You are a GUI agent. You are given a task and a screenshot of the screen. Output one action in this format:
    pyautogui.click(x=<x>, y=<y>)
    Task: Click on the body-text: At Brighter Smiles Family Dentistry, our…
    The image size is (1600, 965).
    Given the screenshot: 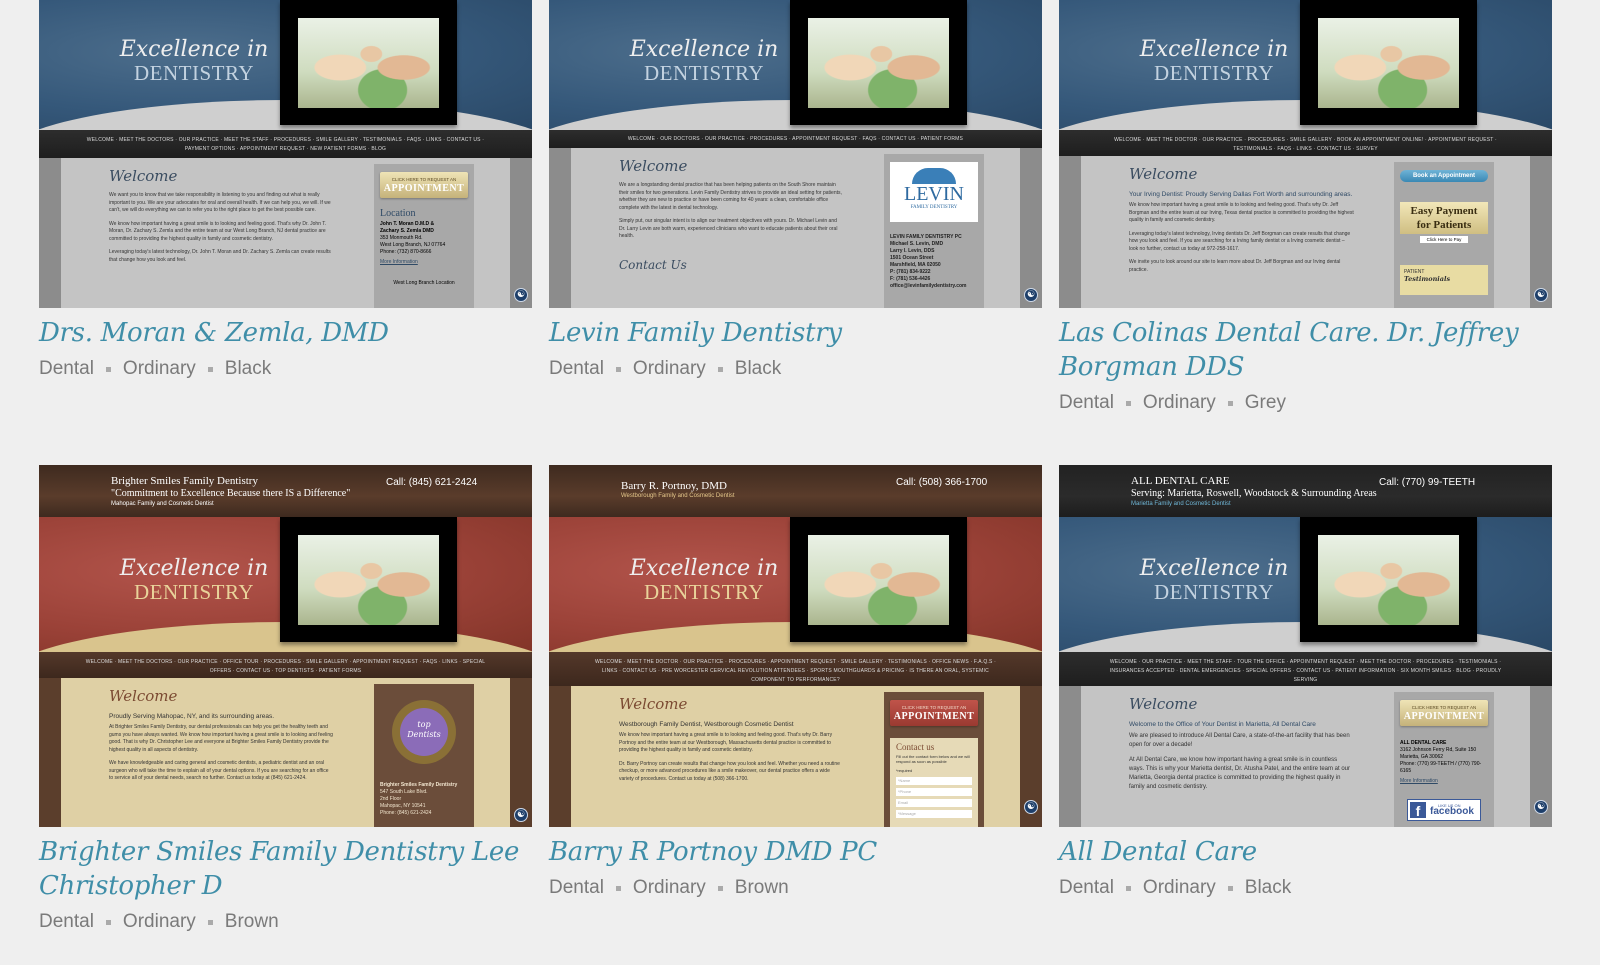 What is the action you would take?
    pyautogui.click(x=221, y=738)
    